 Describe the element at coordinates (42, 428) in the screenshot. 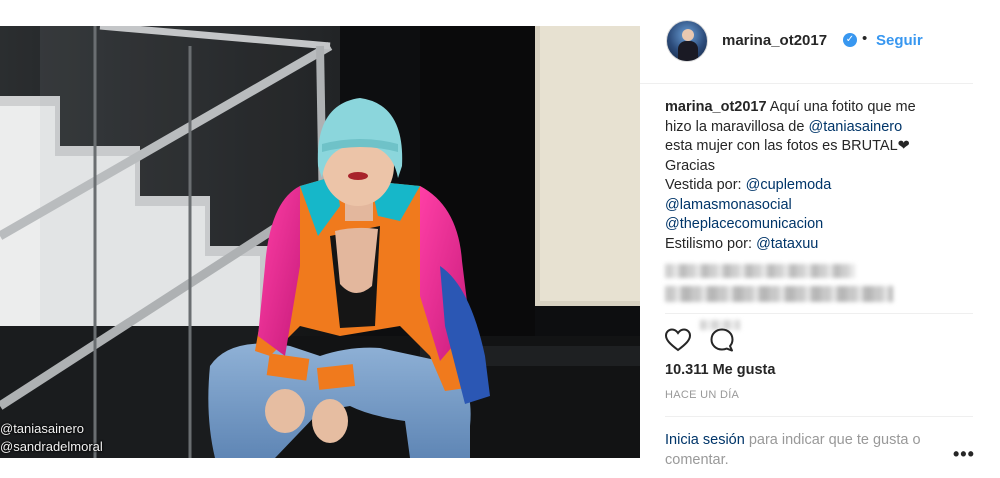

I see `photo-credit-photographer: @taniasainero` at that location.